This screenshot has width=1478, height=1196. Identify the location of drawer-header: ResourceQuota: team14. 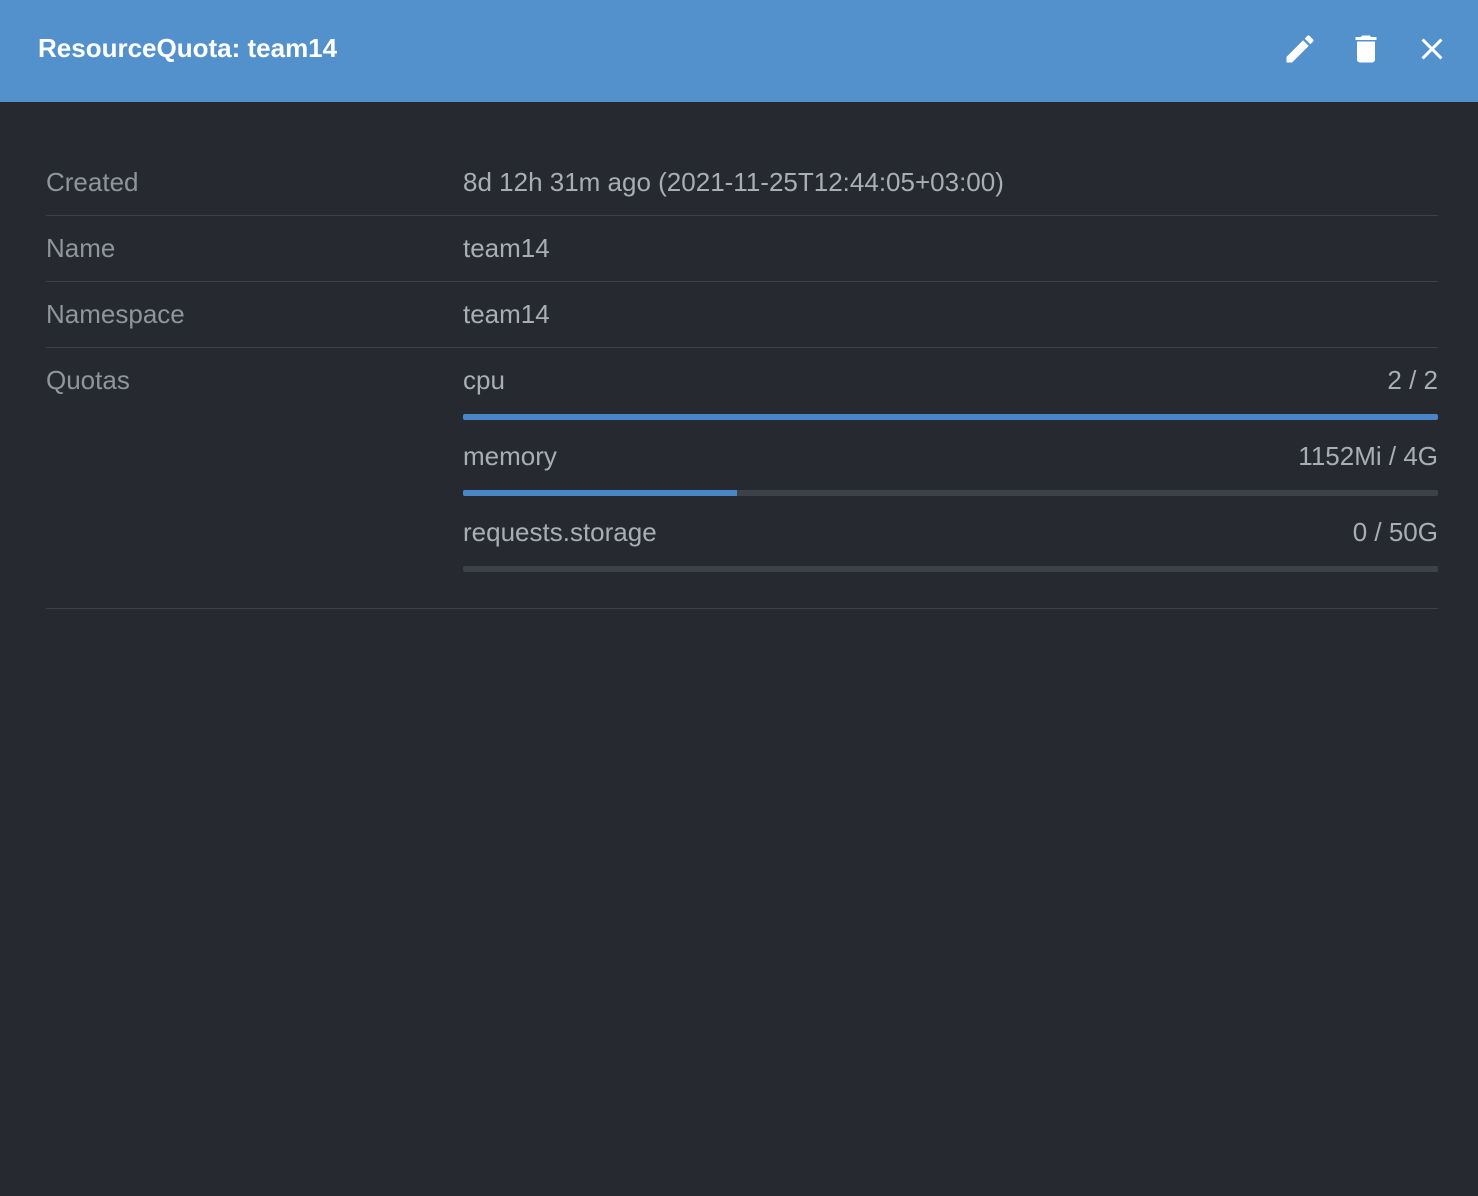
(739, 51).